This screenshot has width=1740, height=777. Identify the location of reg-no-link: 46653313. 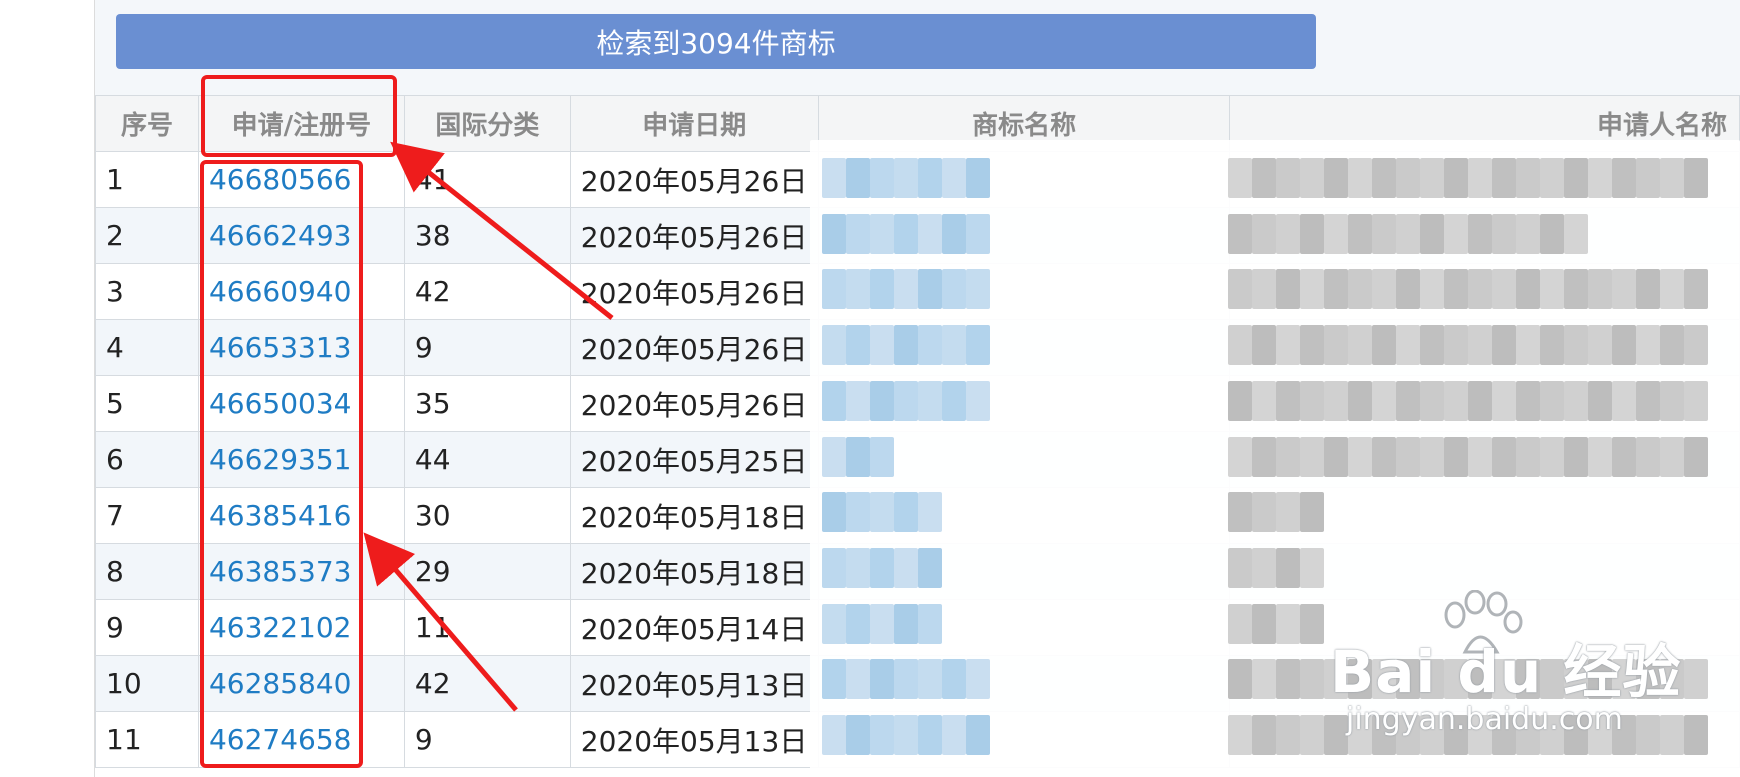
(301, 347).